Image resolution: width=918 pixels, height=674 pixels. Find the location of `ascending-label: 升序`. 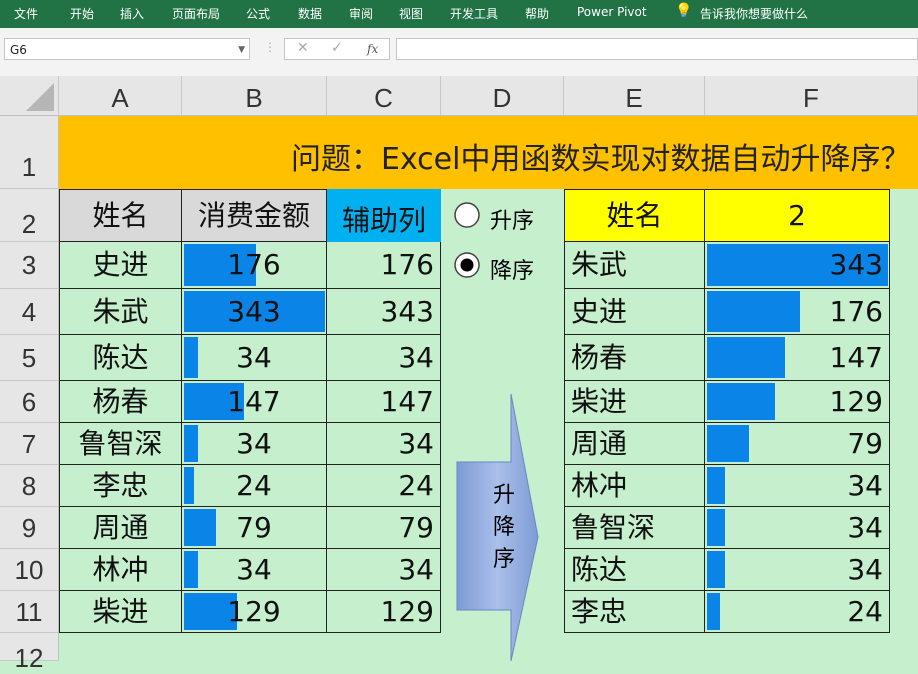

ascending-label: 升序 is located at coordinates (512, 219).